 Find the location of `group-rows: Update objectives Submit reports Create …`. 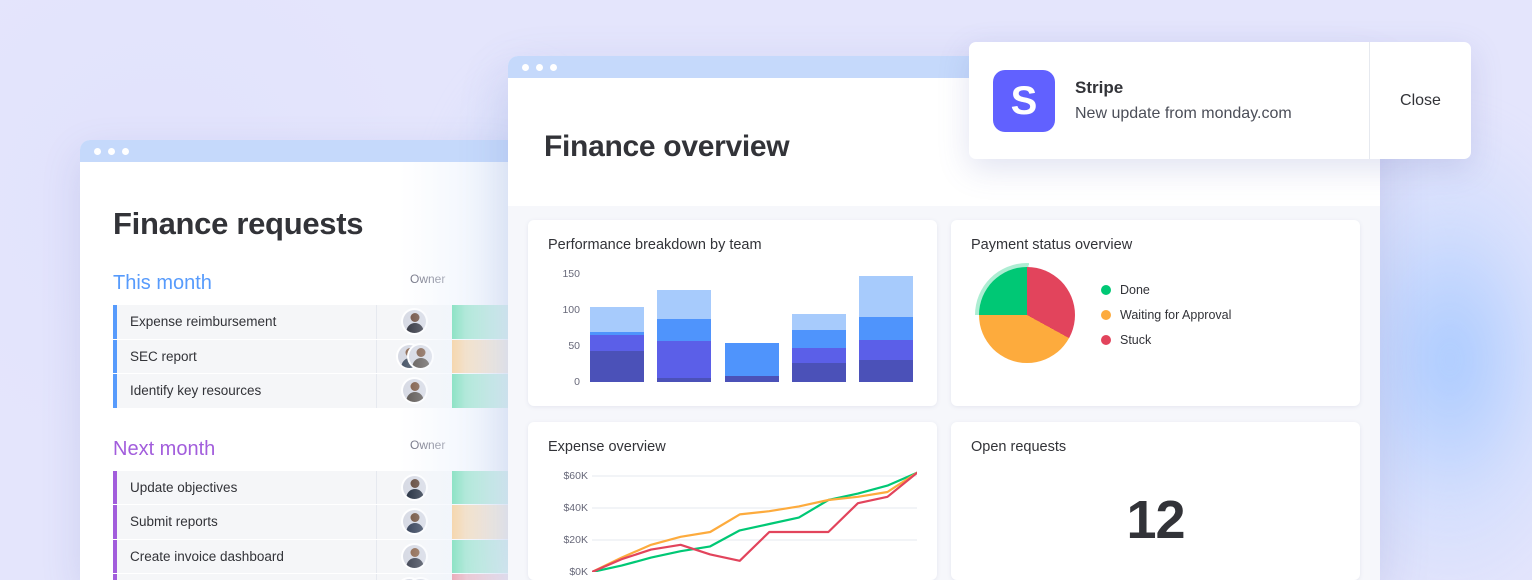

group-rows: Update objectives Submit reports Create … is located at coordinates (316, 525).